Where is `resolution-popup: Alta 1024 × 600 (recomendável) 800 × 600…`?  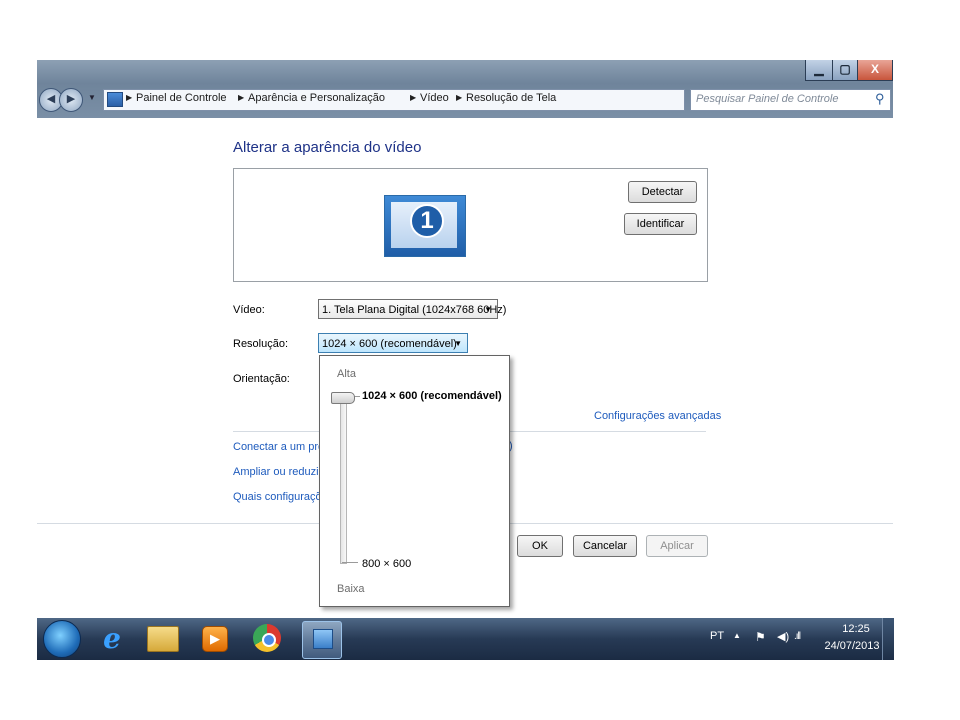 resolution-popup: Alta 1024 × 600 (recomendável) 800 × 600… is located at coordinates (414, 481).